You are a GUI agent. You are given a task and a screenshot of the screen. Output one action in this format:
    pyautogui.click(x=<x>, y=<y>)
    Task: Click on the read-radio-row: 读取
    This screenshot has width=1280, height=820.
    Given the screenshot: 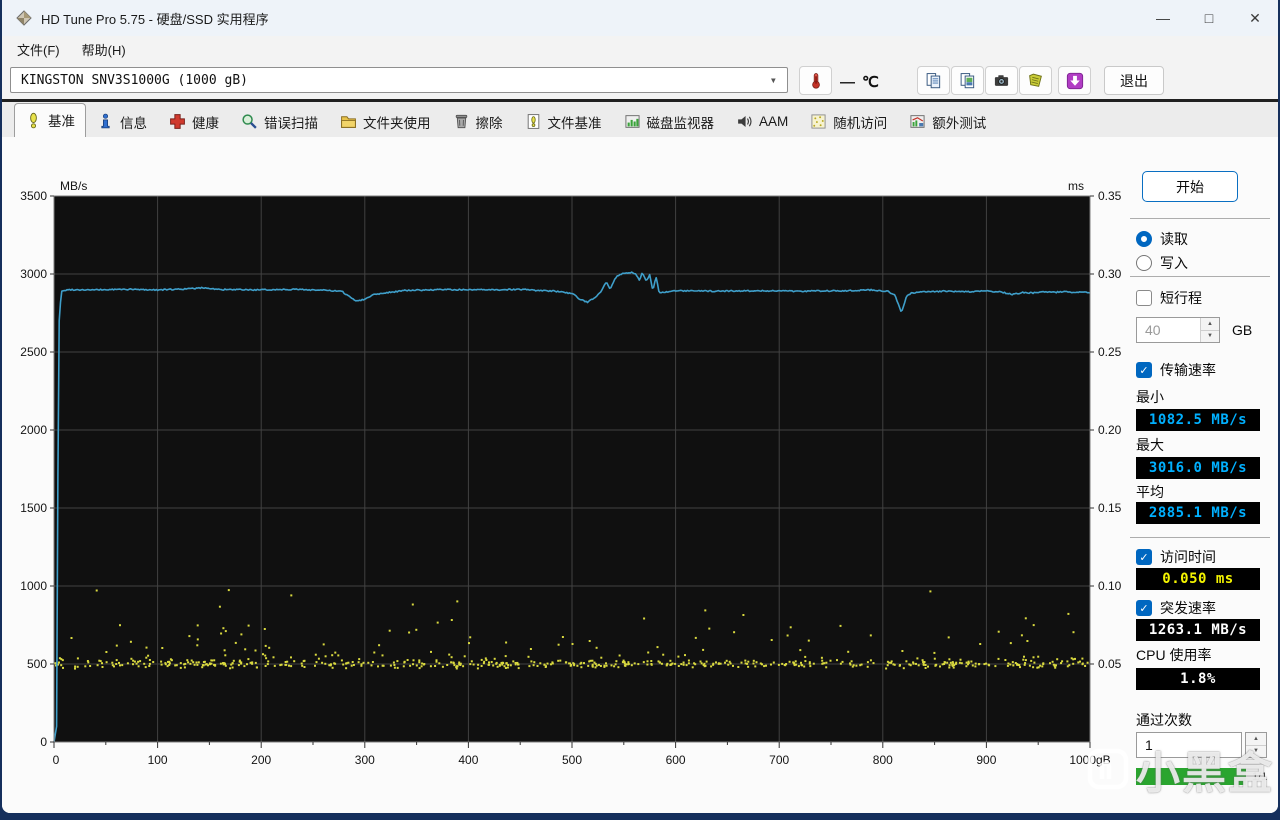 What is the action you would take?
    pyautogui.click(x=1162, y=239)
    